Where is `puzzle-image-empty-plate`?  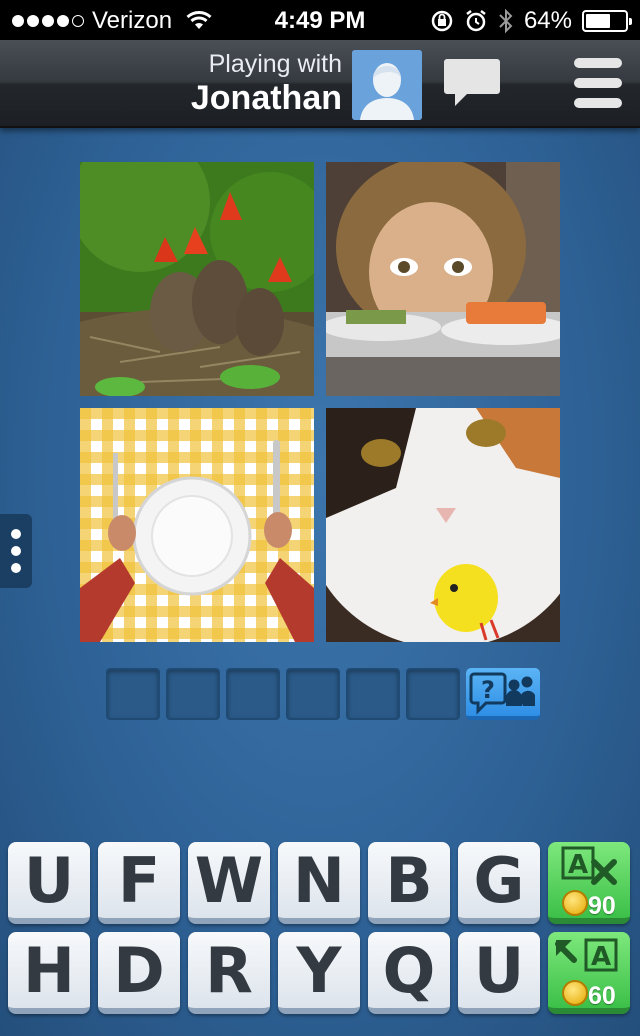
puzzle-image-empty-plate is located at coordinates (197, 525).